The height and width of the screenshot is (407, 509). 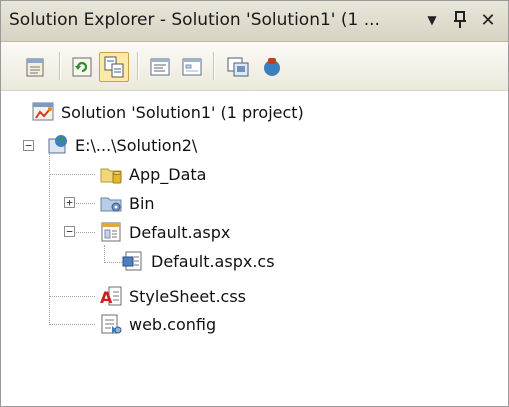 I want to click on asp-net-configuration-icon, so click(x=272, y=67).